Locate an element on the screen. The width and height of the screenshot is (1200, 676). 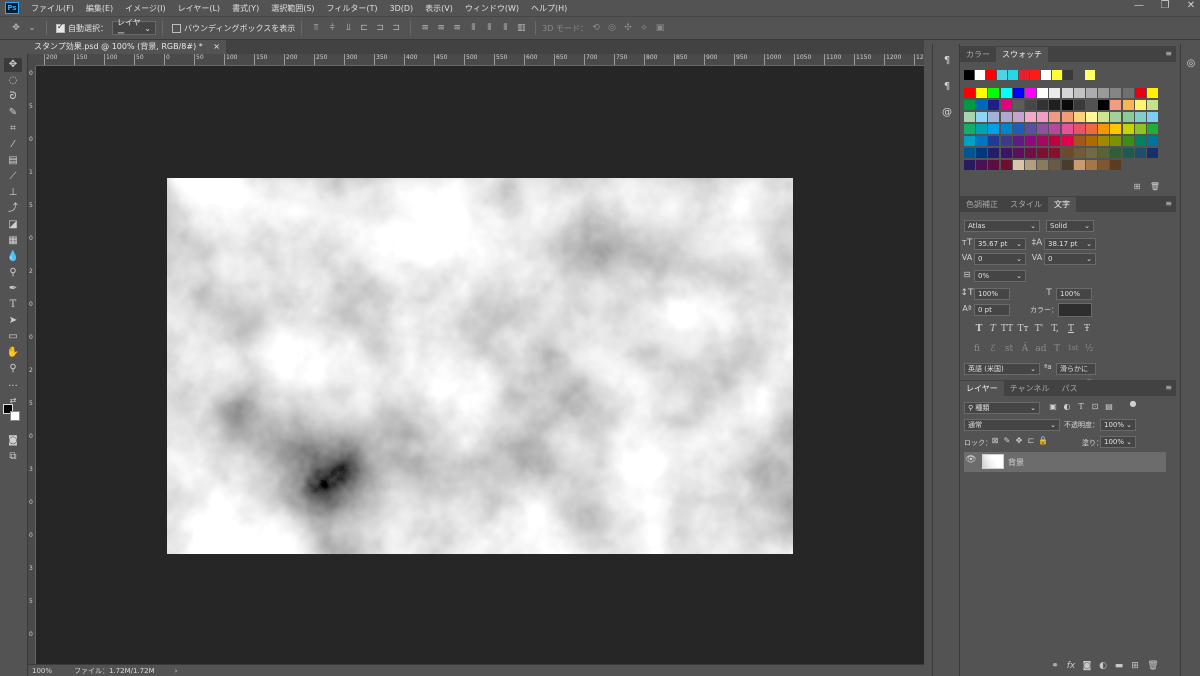
eraser-tool-icon: ◪ is located at coordinates (13, 225).